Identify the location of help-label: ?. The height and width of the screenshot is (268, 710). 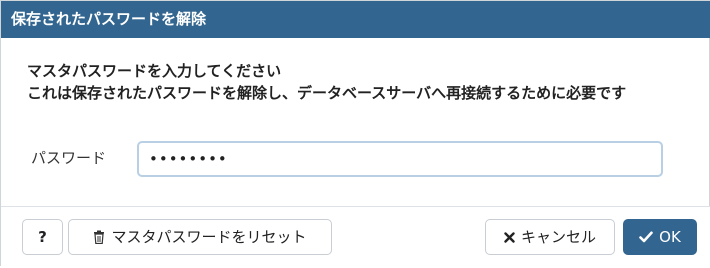
(42, 237).